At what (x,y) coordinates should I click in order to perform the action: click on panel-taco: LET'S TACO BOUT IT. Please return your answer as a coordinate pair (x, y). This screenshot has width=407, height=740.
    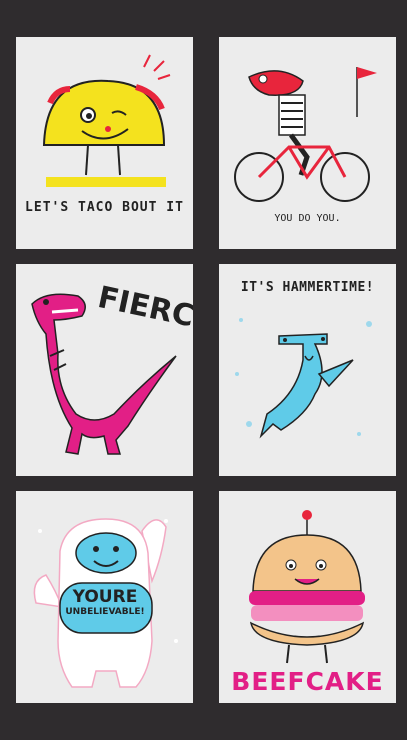
    Looking at the image, I should click on (104, 143).